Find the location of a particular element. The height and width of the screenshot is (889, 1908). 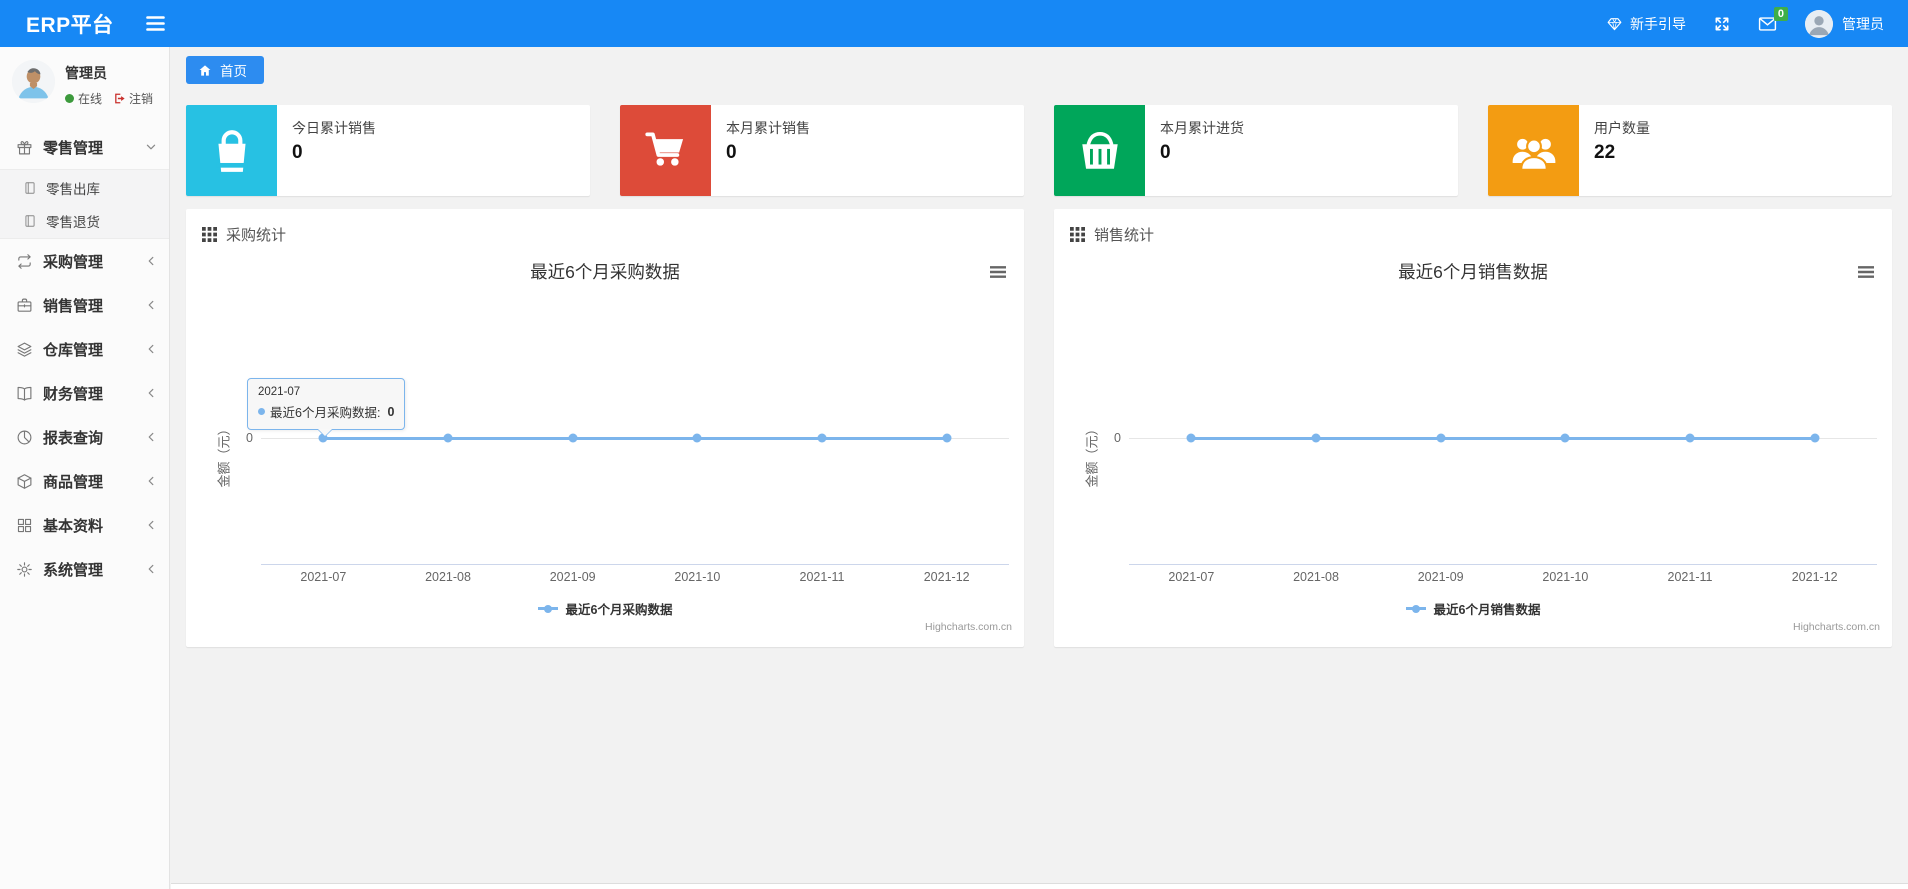

plot-area is located at coordinates (1503, 427).